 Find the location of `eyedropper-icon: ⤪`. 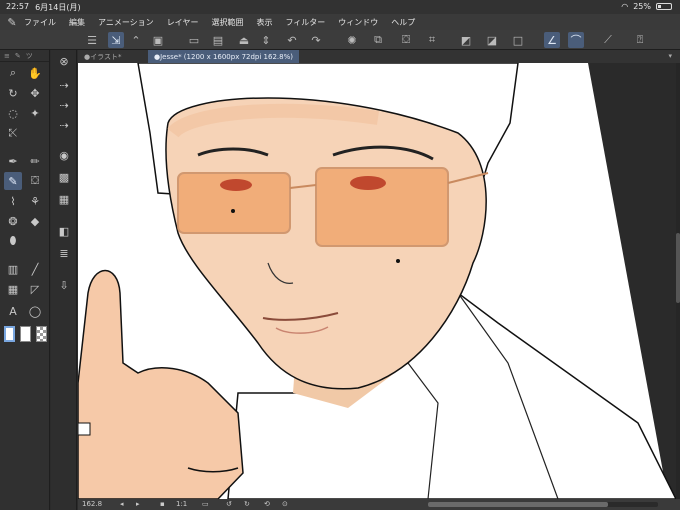

eyedropper-icon: ⤪ is located at coordinates (13, 133).